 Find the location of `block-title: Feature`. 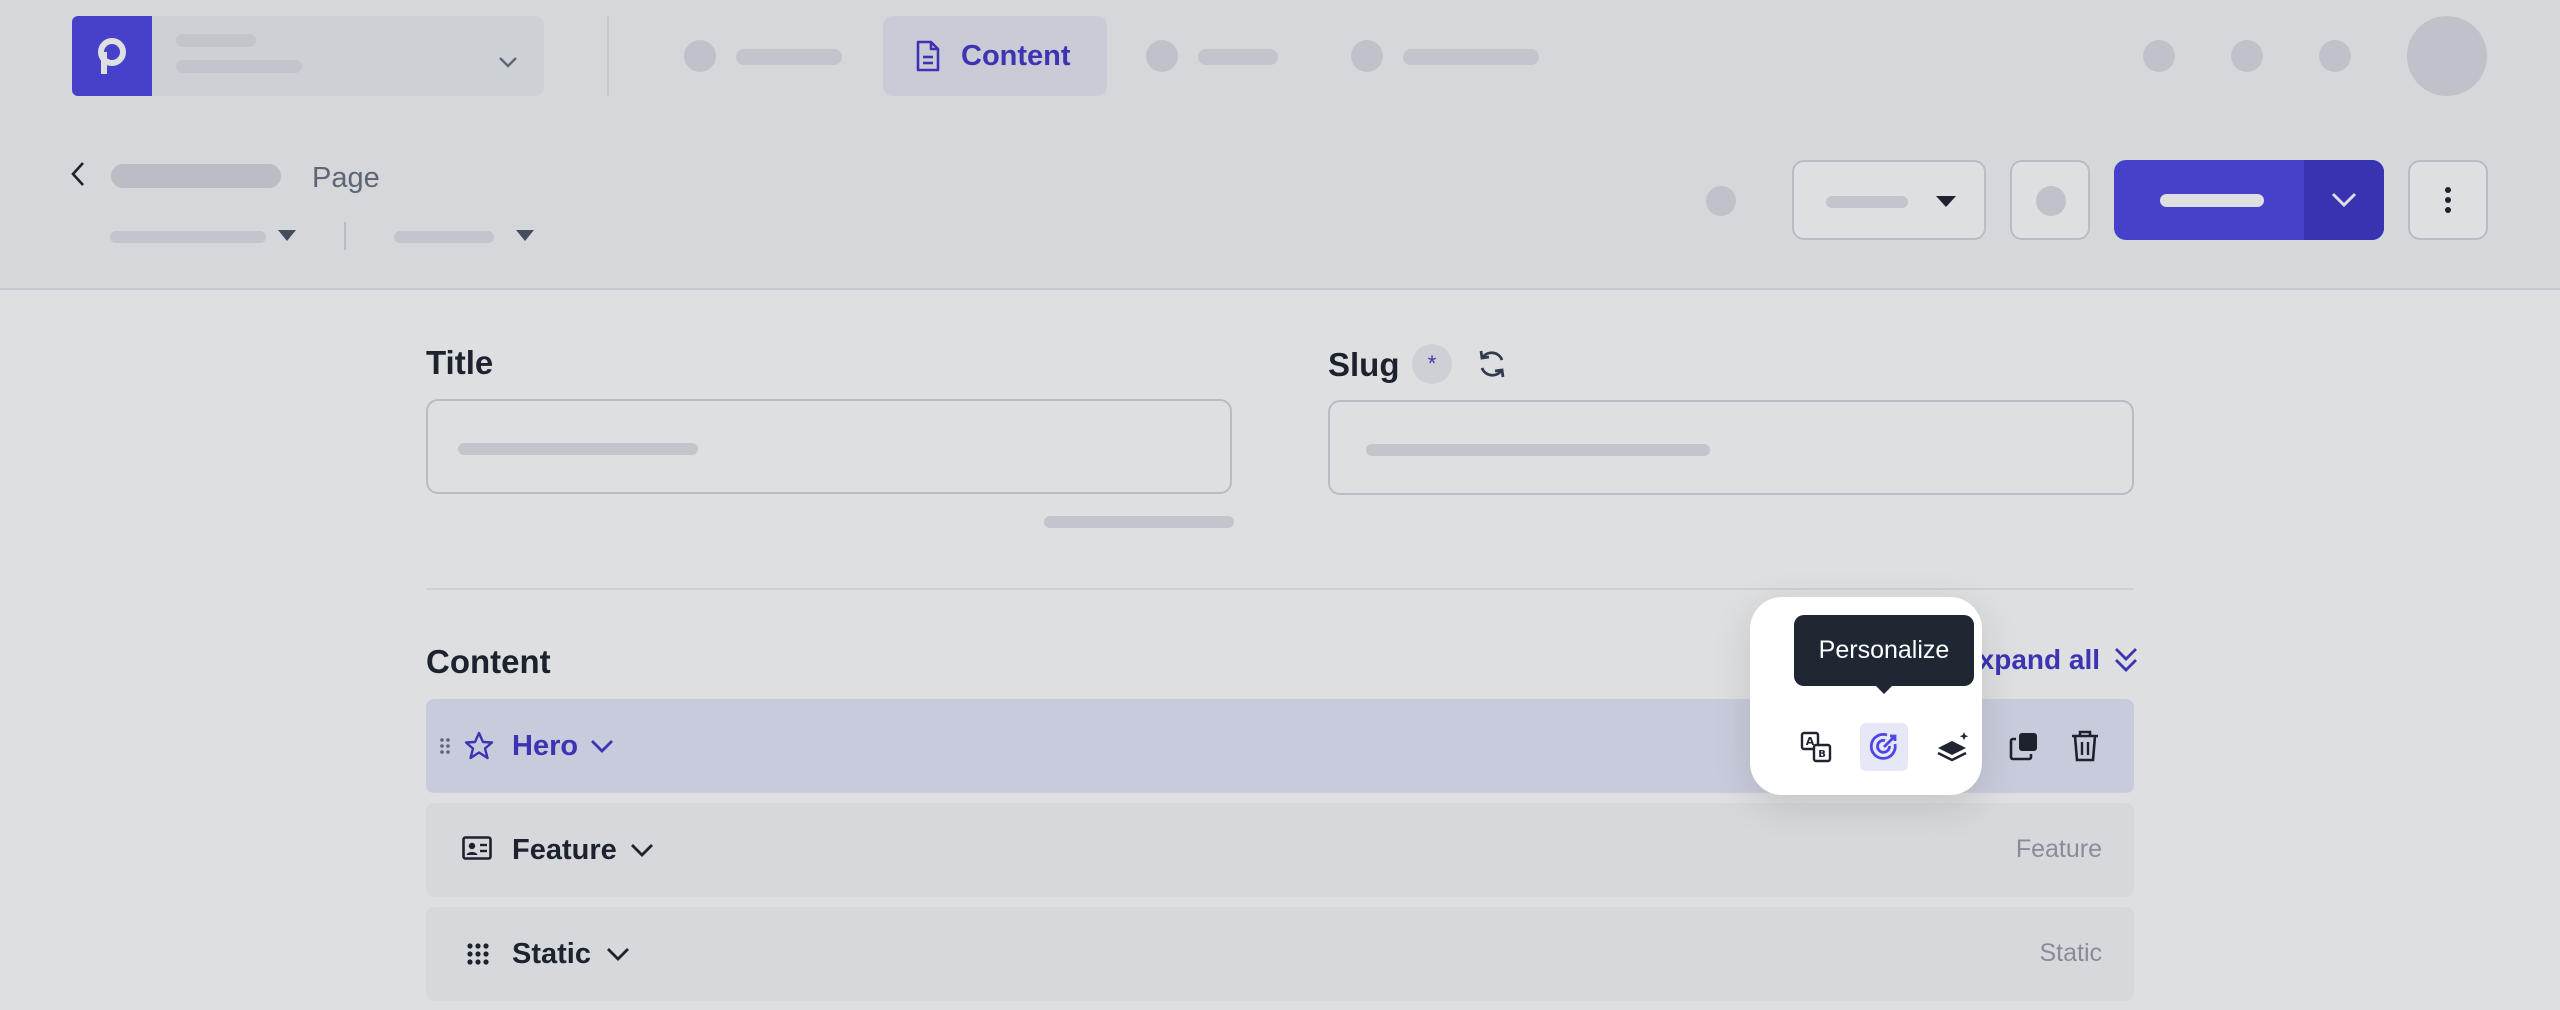

block-title: Feature is located at coordinates (564, 850).